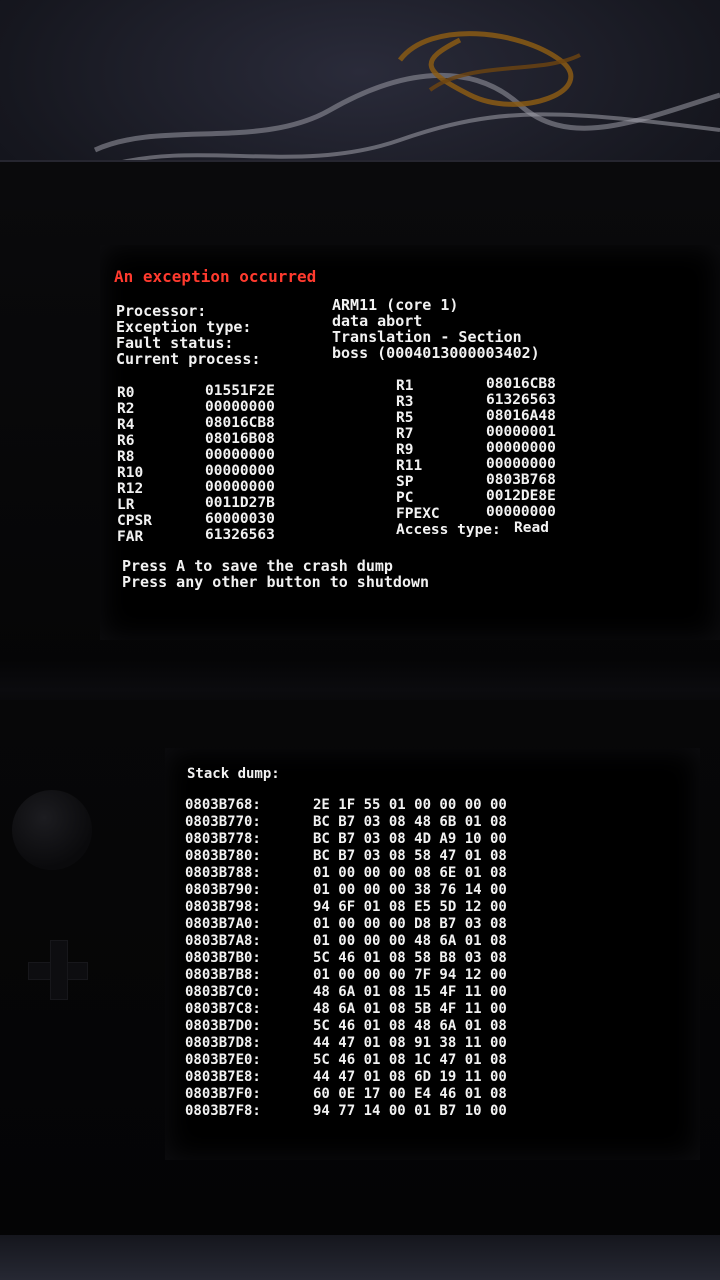 Image resolution: width=720 pixels, height=1280 pixels. I want to click on register-name: R3, so click(405, 402).